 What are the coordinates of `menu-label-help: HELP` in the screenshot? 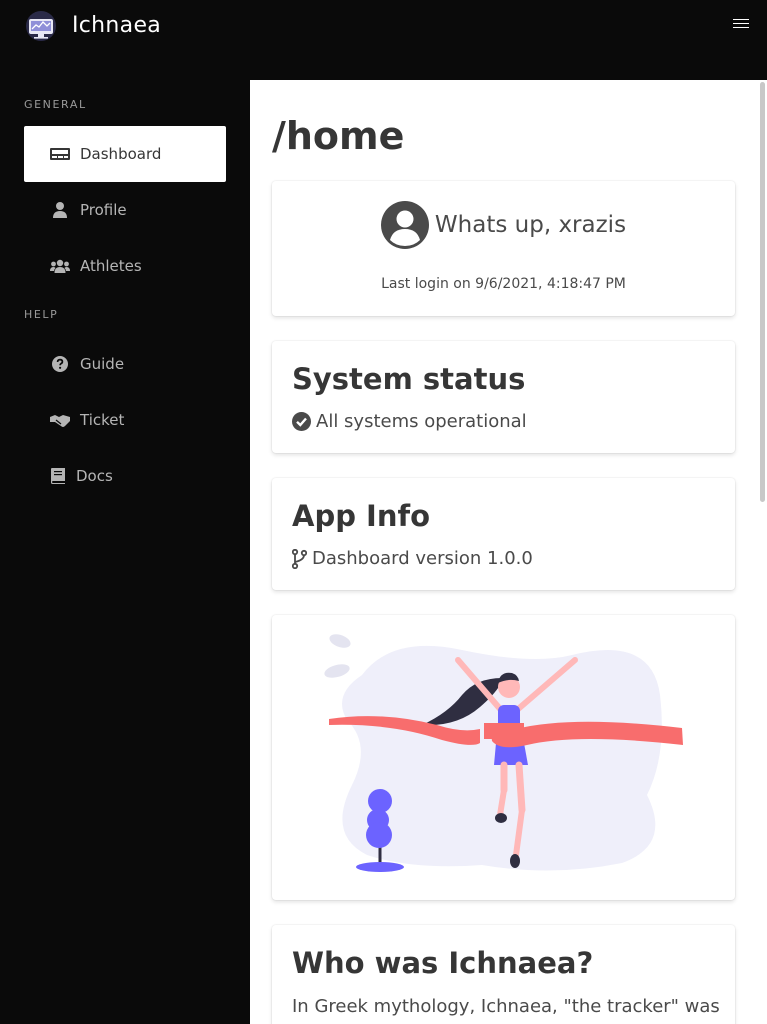 It's located at (41, 314).